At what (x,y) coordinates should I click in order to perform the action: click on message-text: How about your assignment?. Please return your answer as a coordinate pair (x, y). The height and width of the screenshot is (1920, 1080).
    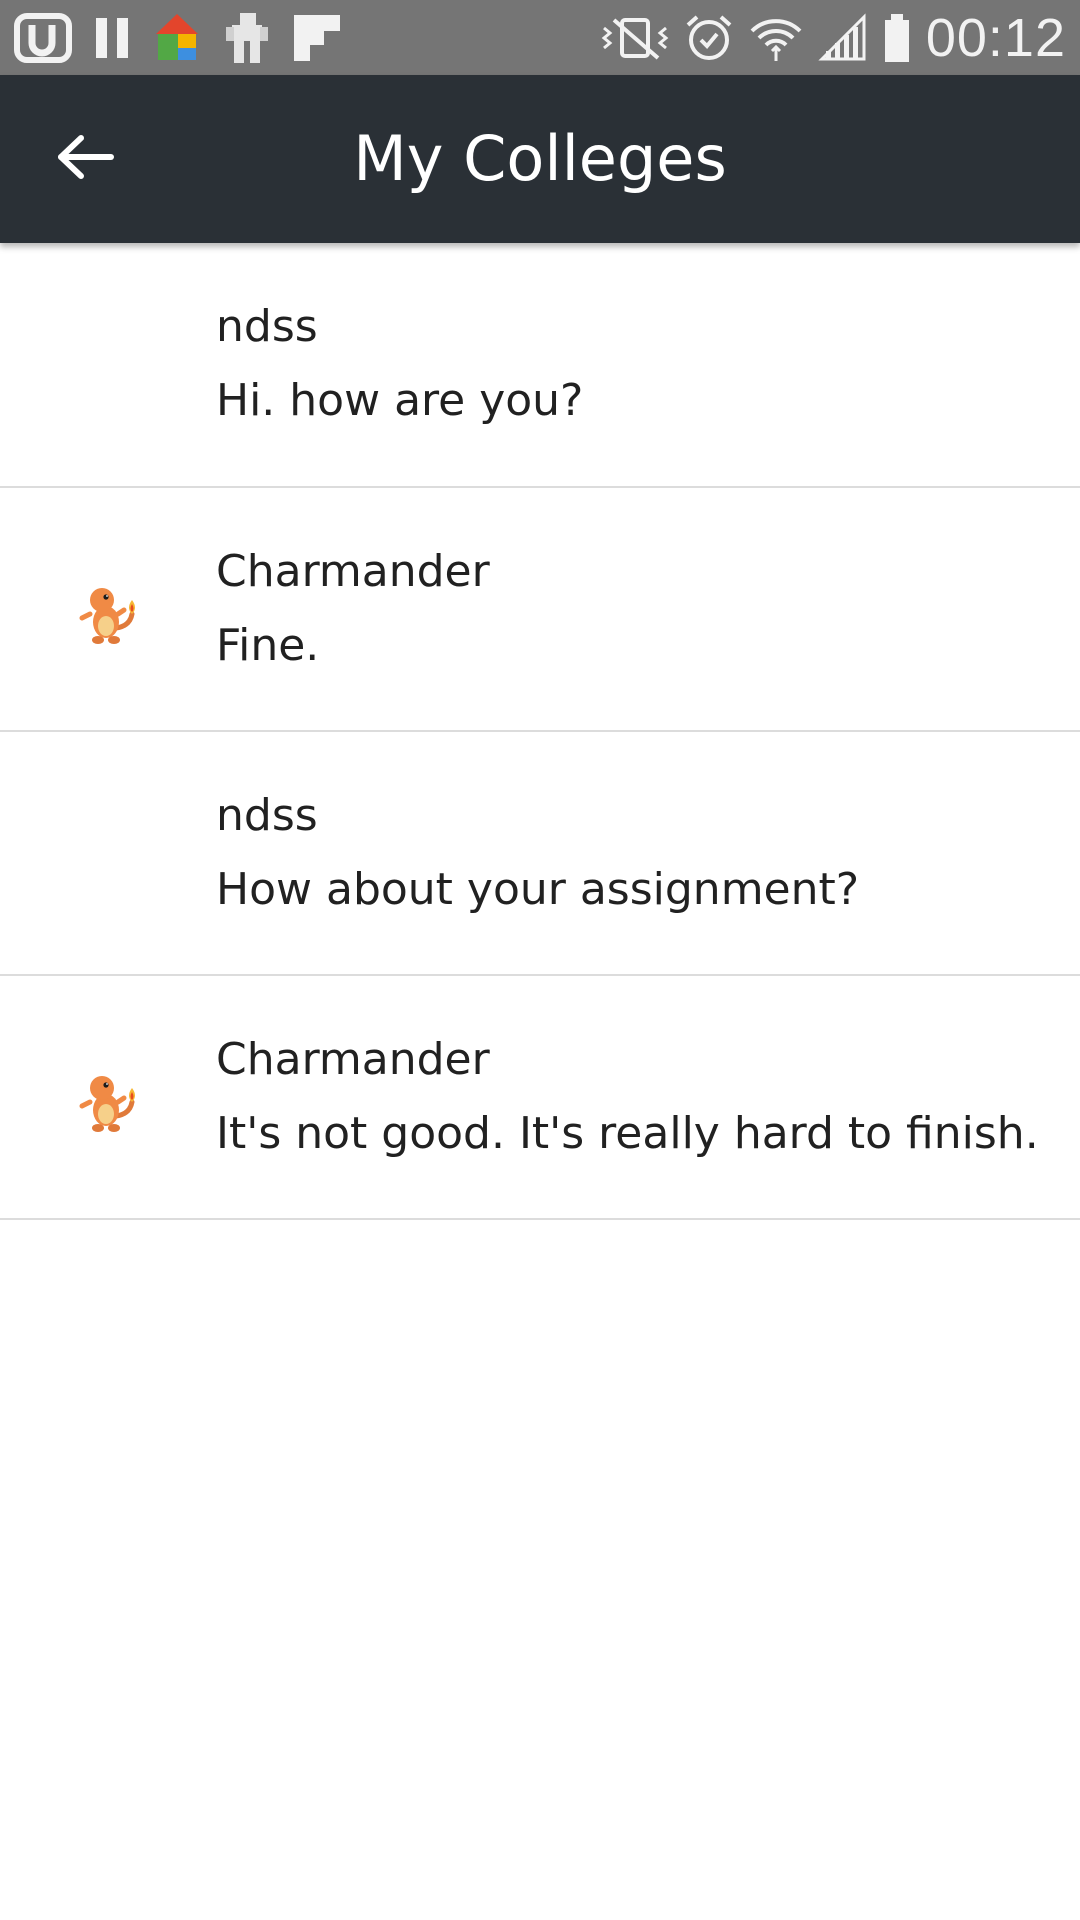
    Looking at the image, I should click on (538, 889).